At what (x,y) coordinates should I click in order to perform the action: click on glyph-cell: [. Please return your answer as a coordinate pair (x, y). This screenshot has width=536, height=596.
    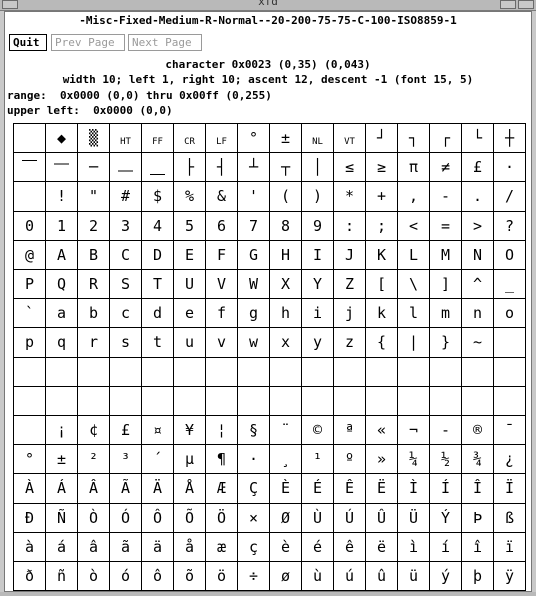
    Looking at the image, I should click on (381, 284).